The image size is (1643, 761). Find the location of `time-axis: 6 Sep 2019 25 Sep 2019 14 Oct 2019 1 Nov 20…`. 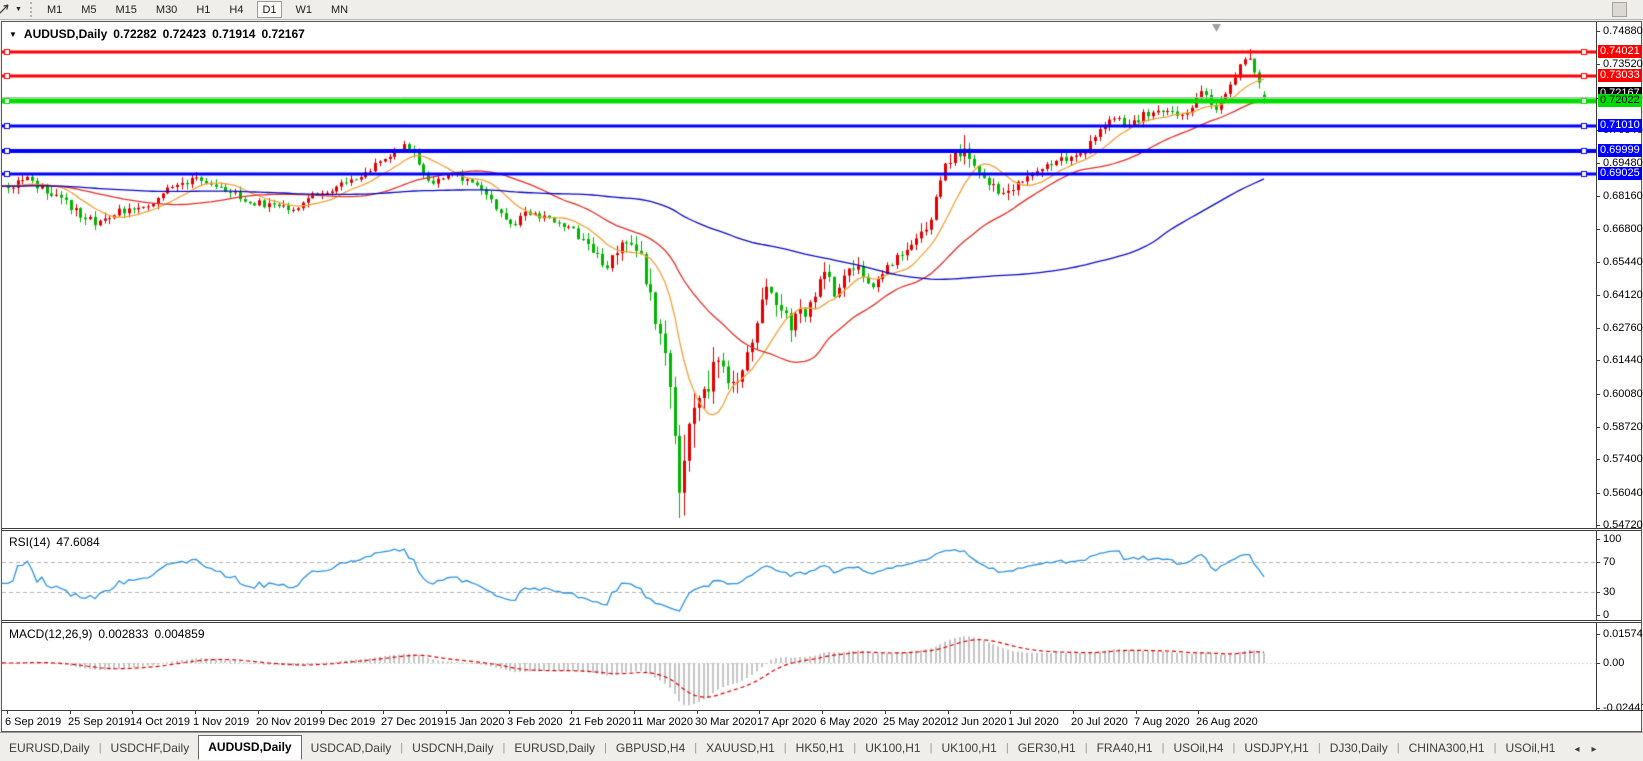

time-axis: 6 Sep 2019 25 Sep 2019 14 Oct 2019 1 Nov 20… is located at coordinates (821, 721).